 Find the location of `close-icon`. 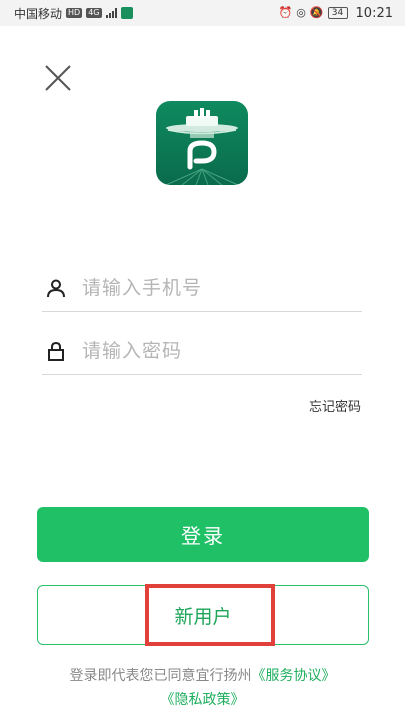

close-icon is located at coordinates (58, 78).